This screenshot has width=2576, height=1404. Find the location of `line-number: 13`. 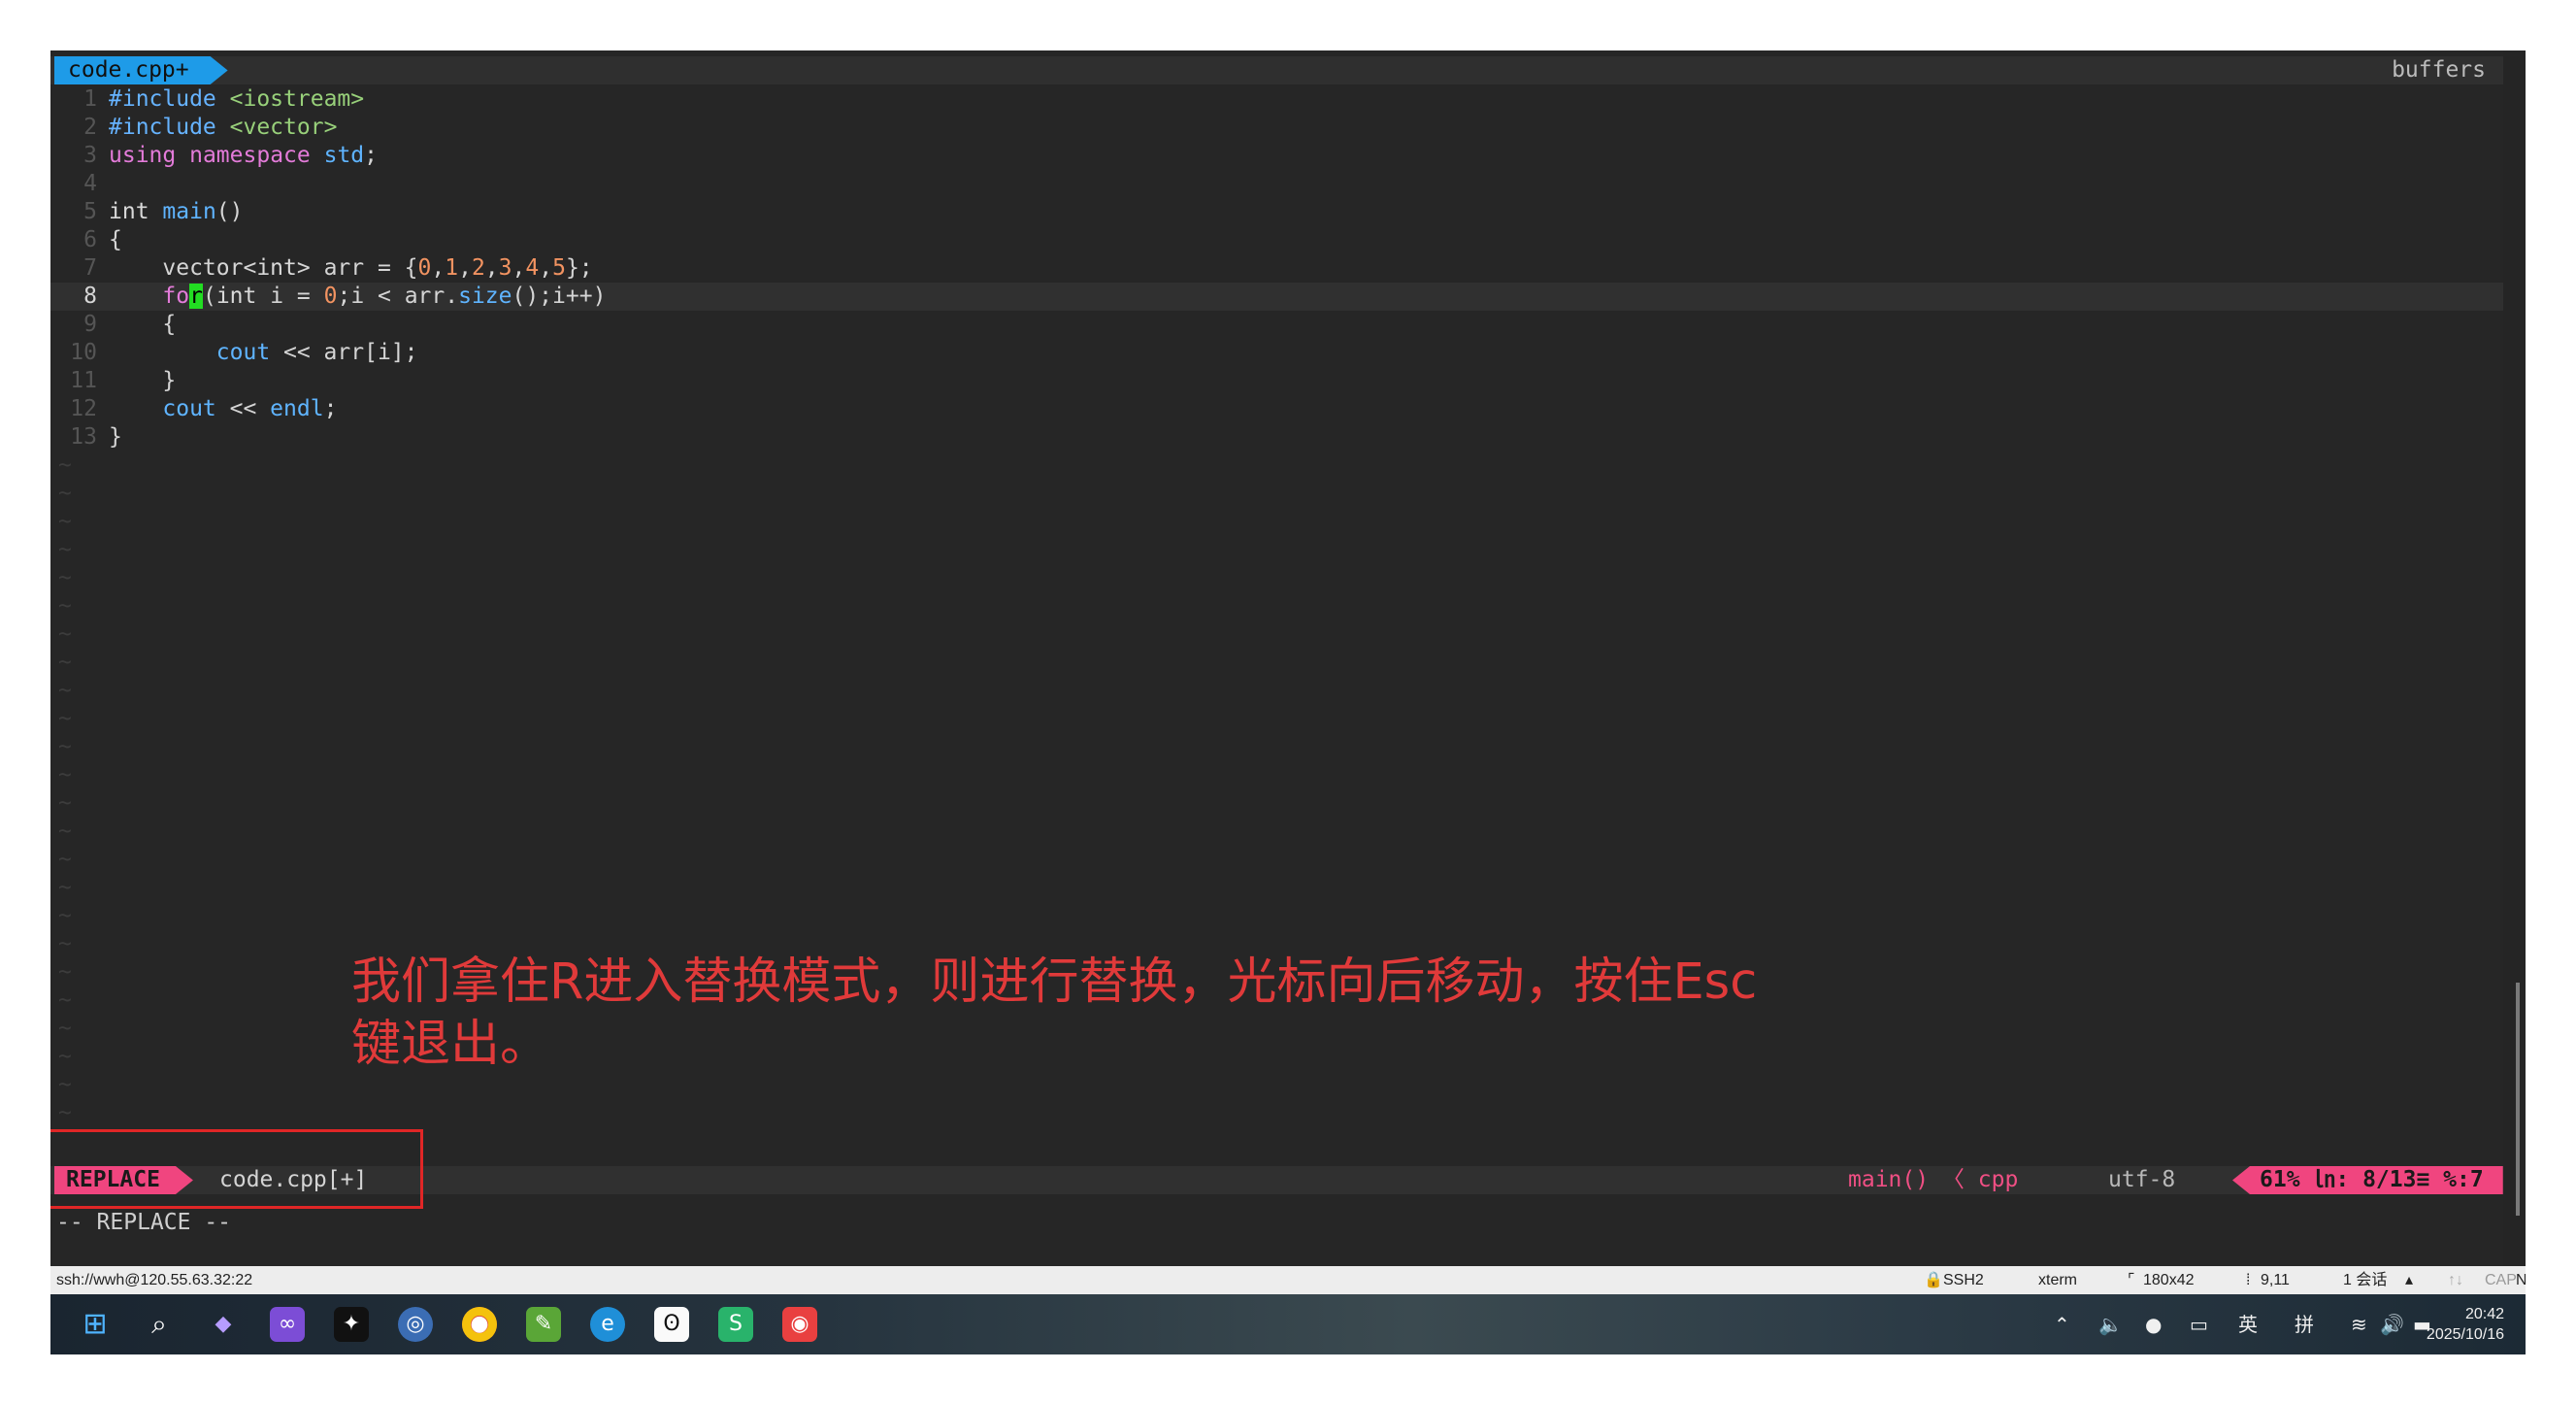

line-number: 13 is located at coordinates (83, 437).